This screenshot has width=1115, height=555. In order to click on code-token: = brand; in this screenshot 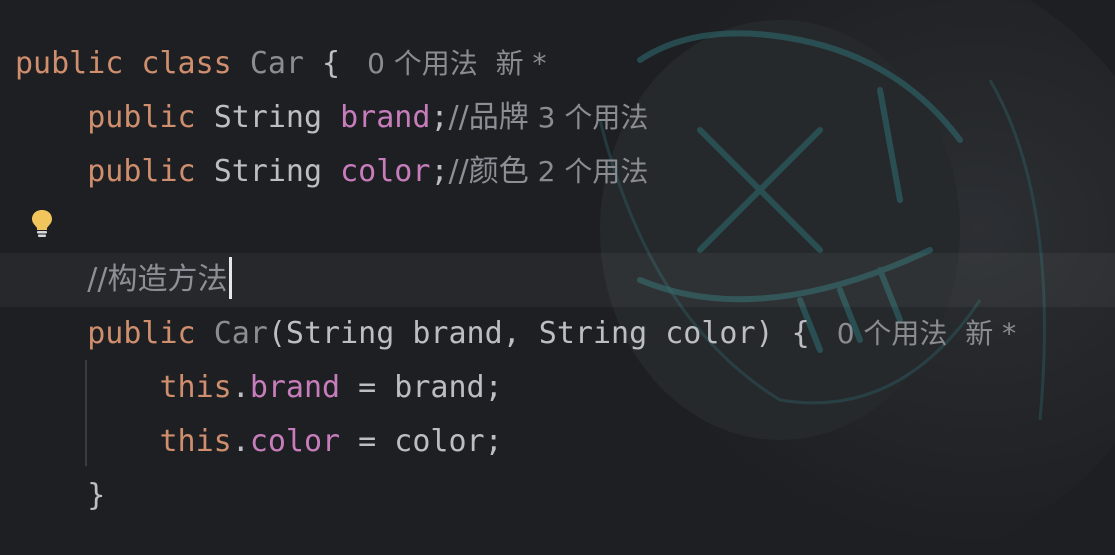, I will do `click(421, 387)`.